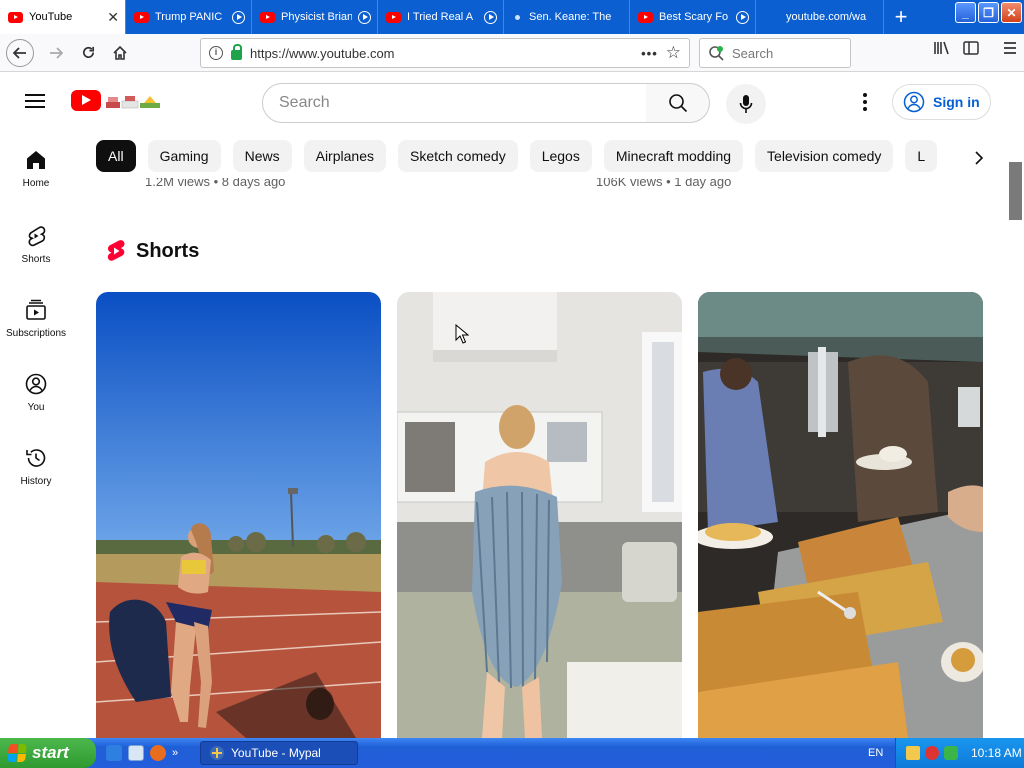 The image size is (1024, 768). Describe the element at coordinates (114, 753) in the screenshot. I see `browser-quicklaunch-icon` at that location.